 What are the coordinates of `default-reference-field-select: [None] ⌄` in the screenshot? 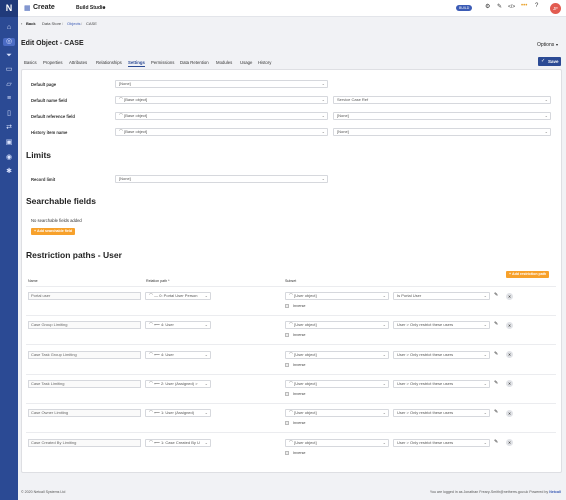 It's located at (442, 116).